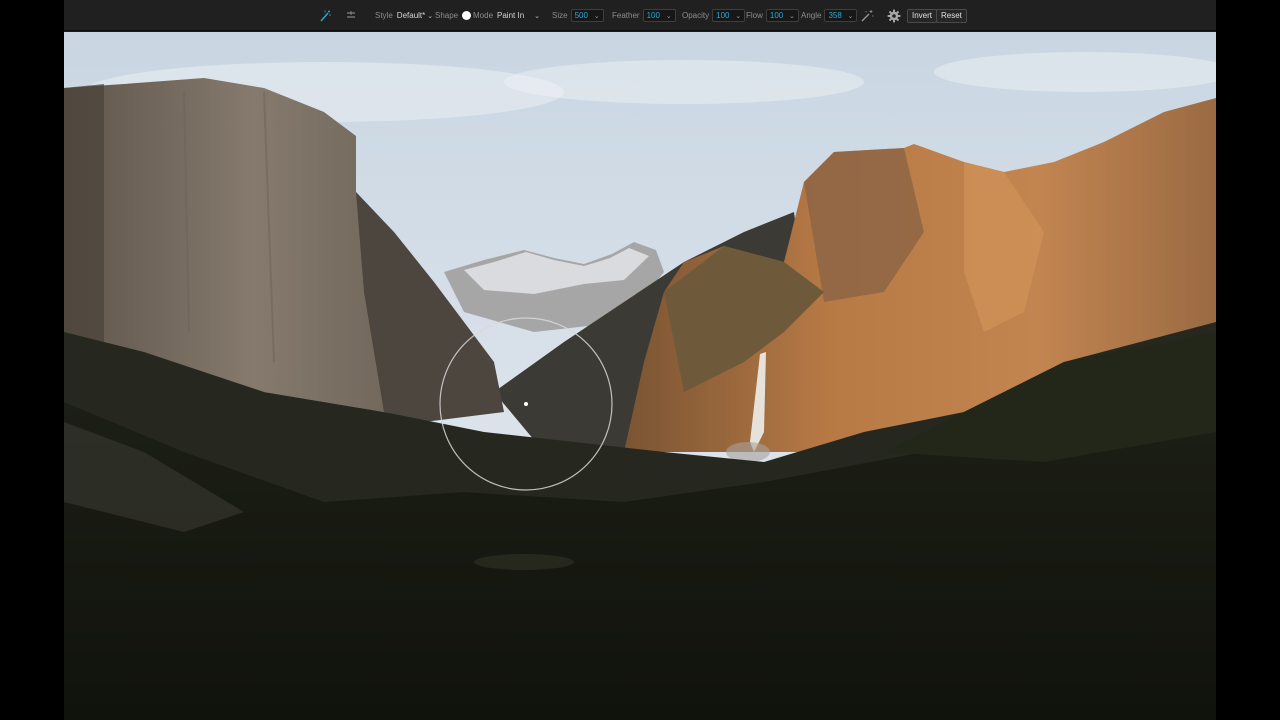  What do you see at coordinates (510, 15) in the screenshot?
I see `mode-dropdown: Paint In` at bounding box center [510, 15].